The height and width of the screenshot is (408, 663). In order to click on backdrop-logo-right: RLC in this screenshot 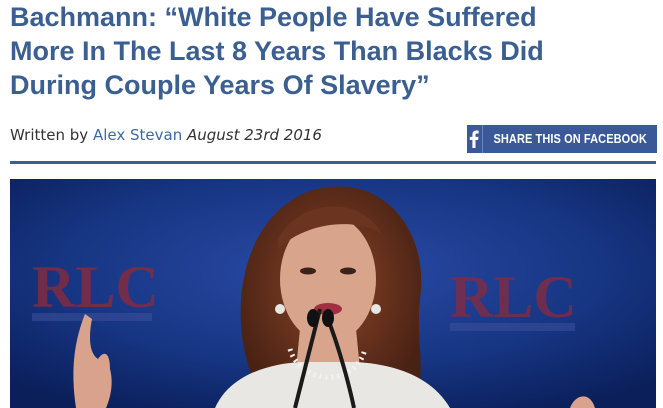, I will do `click(513, 297)`.